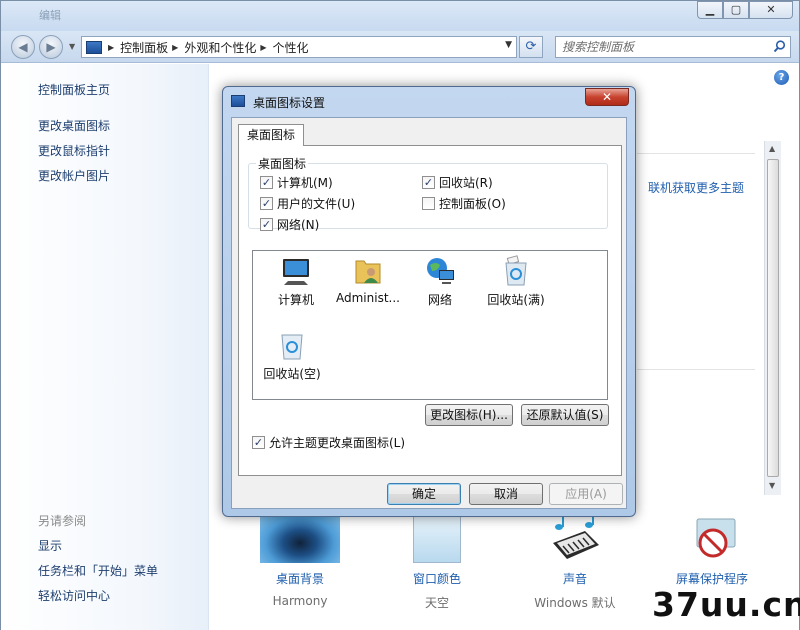  What do you see at coordinates (506, 494) in the screenshot?
I see `cancel-button: 取消` at bounding box center [506, 494].